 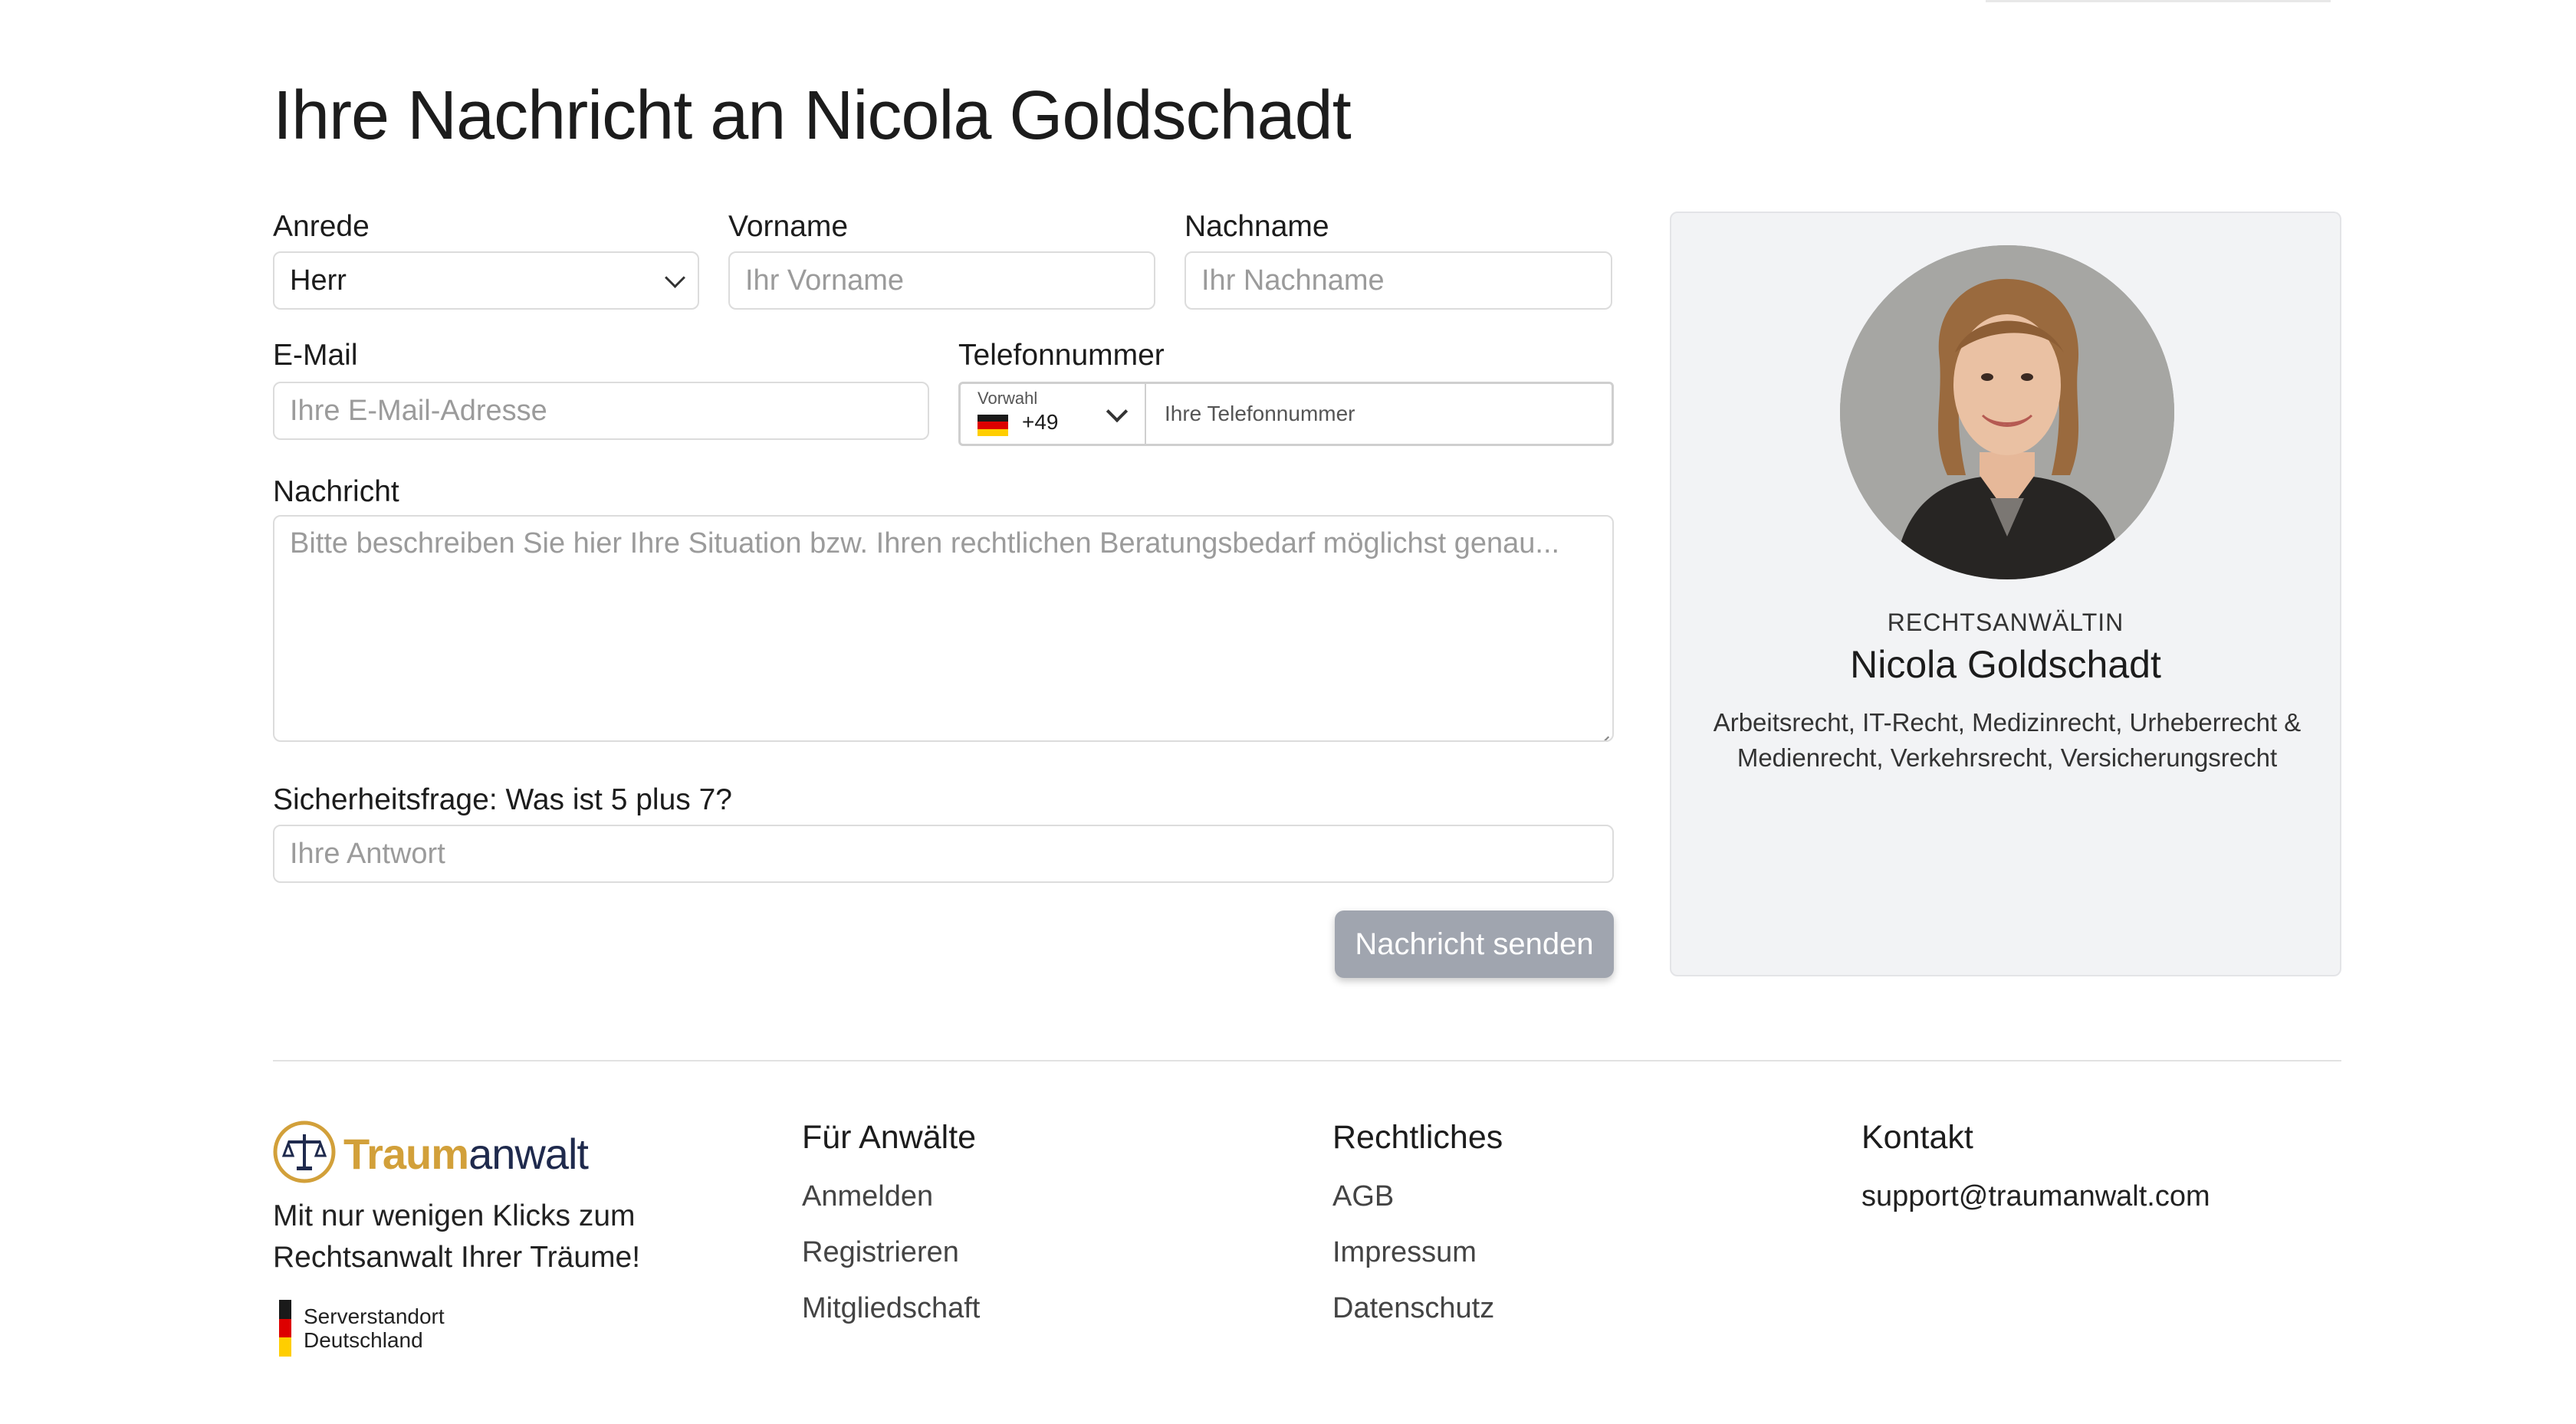 I want to click on nachname-label: Nachname, so click(x=1257, y=227).